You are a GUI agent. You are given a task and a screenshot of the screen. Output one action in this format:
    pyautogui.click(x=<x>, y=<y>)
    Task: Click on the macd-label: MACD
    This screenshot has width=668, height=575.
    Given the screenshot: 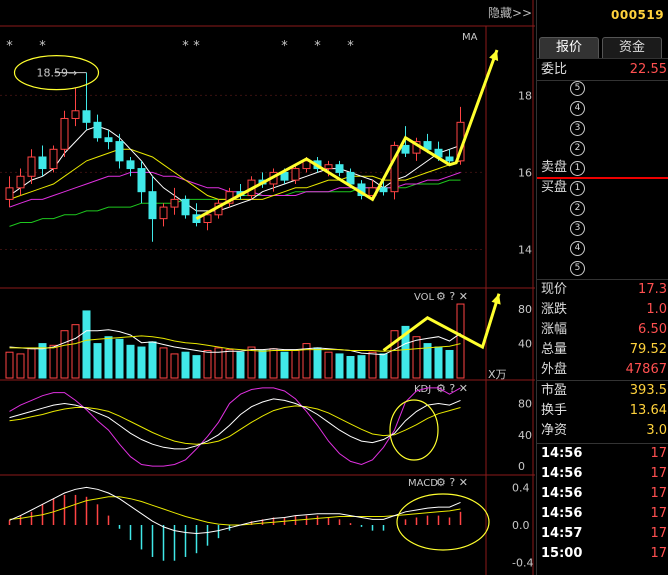 What is the action you would take?
    pyautogui.click(x=423, y=483)
    